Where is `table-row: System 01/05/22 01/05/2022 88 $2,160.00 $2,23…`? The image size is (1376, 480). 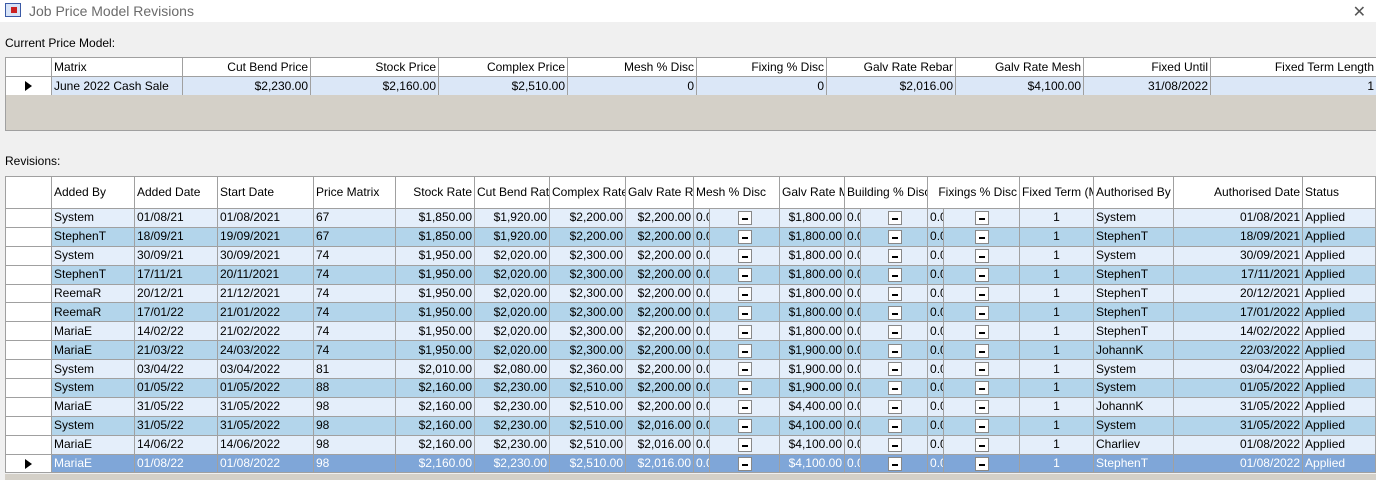
table-row: System 01/05/22 01/05/2022 88 $2,160.00 $2,23… is located at coordinates (690, 388).